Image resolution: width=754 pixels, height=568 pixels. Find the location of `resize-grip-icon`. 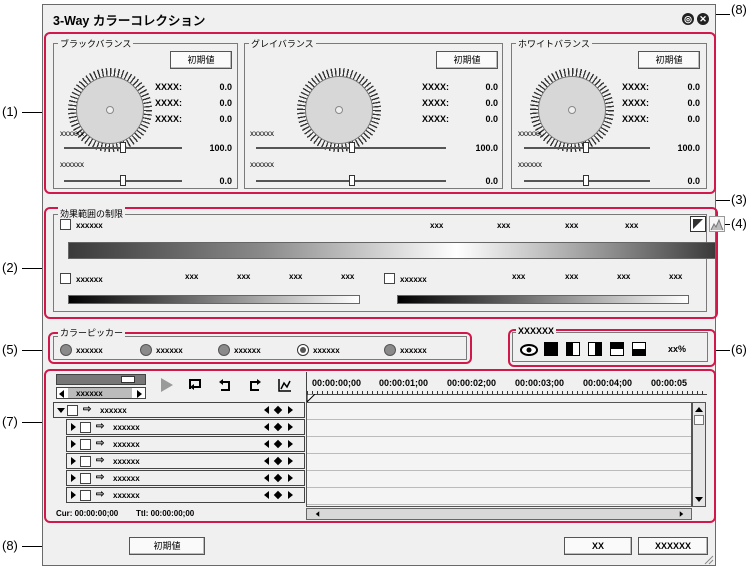

resize-grip-icon is located at coordinates (709, 560).